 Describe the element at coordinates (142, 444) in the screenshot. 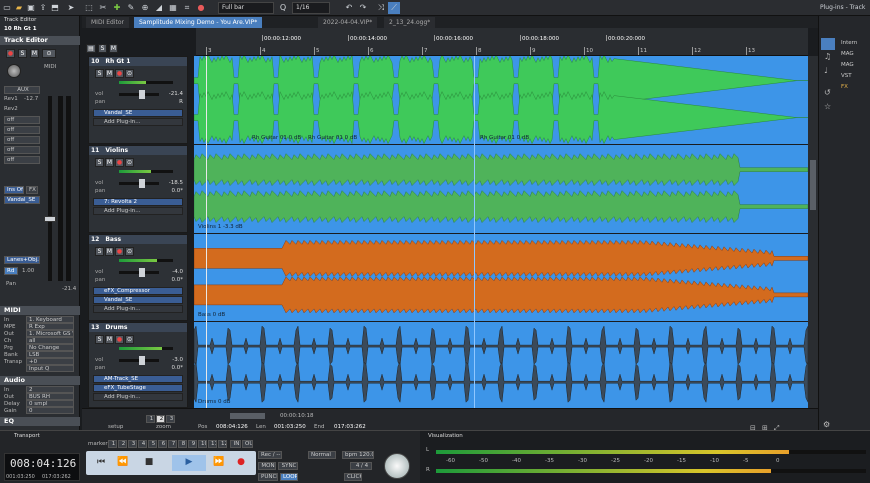

I see `marker-button: 4` at that location.